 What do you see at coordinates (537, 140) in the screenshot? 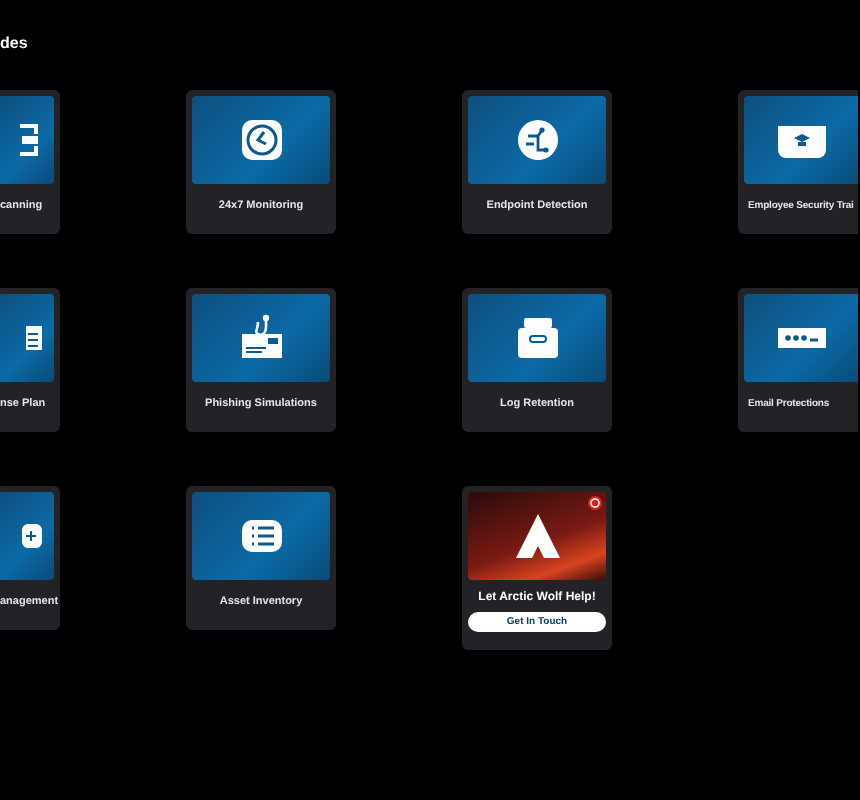
I see `network-icon` at bounding box center [537, 140].